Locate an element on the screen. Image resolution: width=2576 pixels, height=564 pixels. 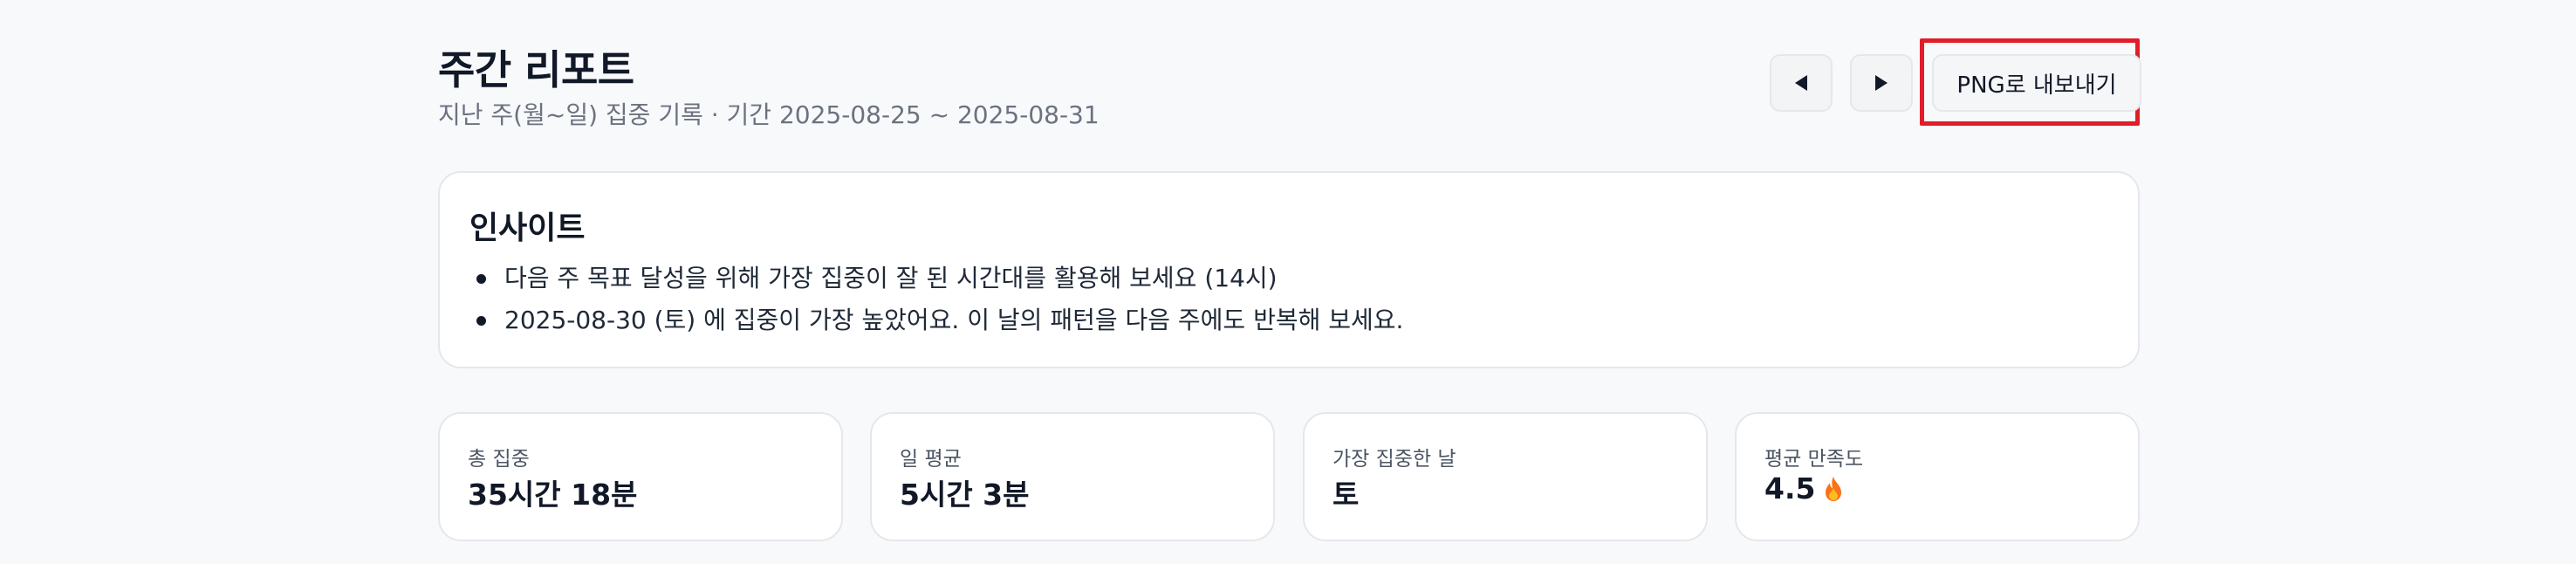
stat-value: 4.5 is located at coordinates (1804, 488).